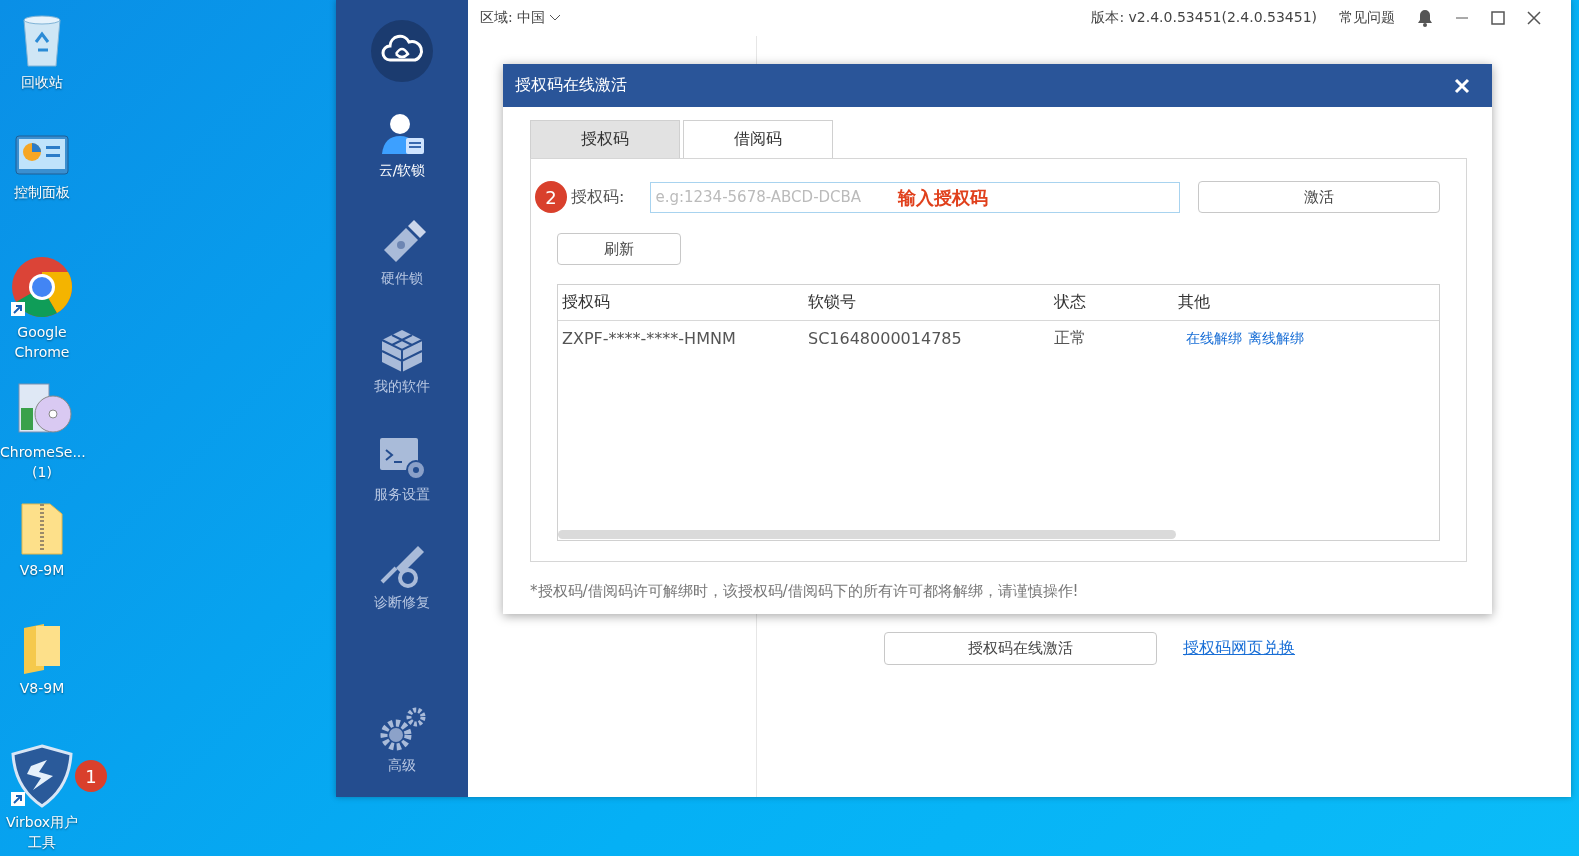  What do you see at coordinates (619, 249) in the screenshot?
I see `refresh-button: 刷新` at bounding box center [619, 249].